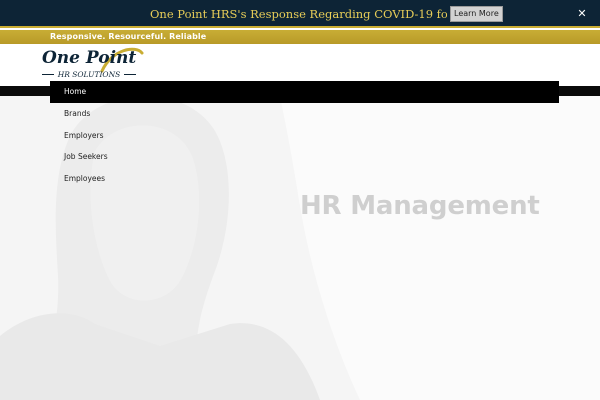 The width and height of the screenshot is (600, 400). Describe the element at coordinates (476, 14) in the screenshot. I see `learn-more-button: Learn More` at that location.